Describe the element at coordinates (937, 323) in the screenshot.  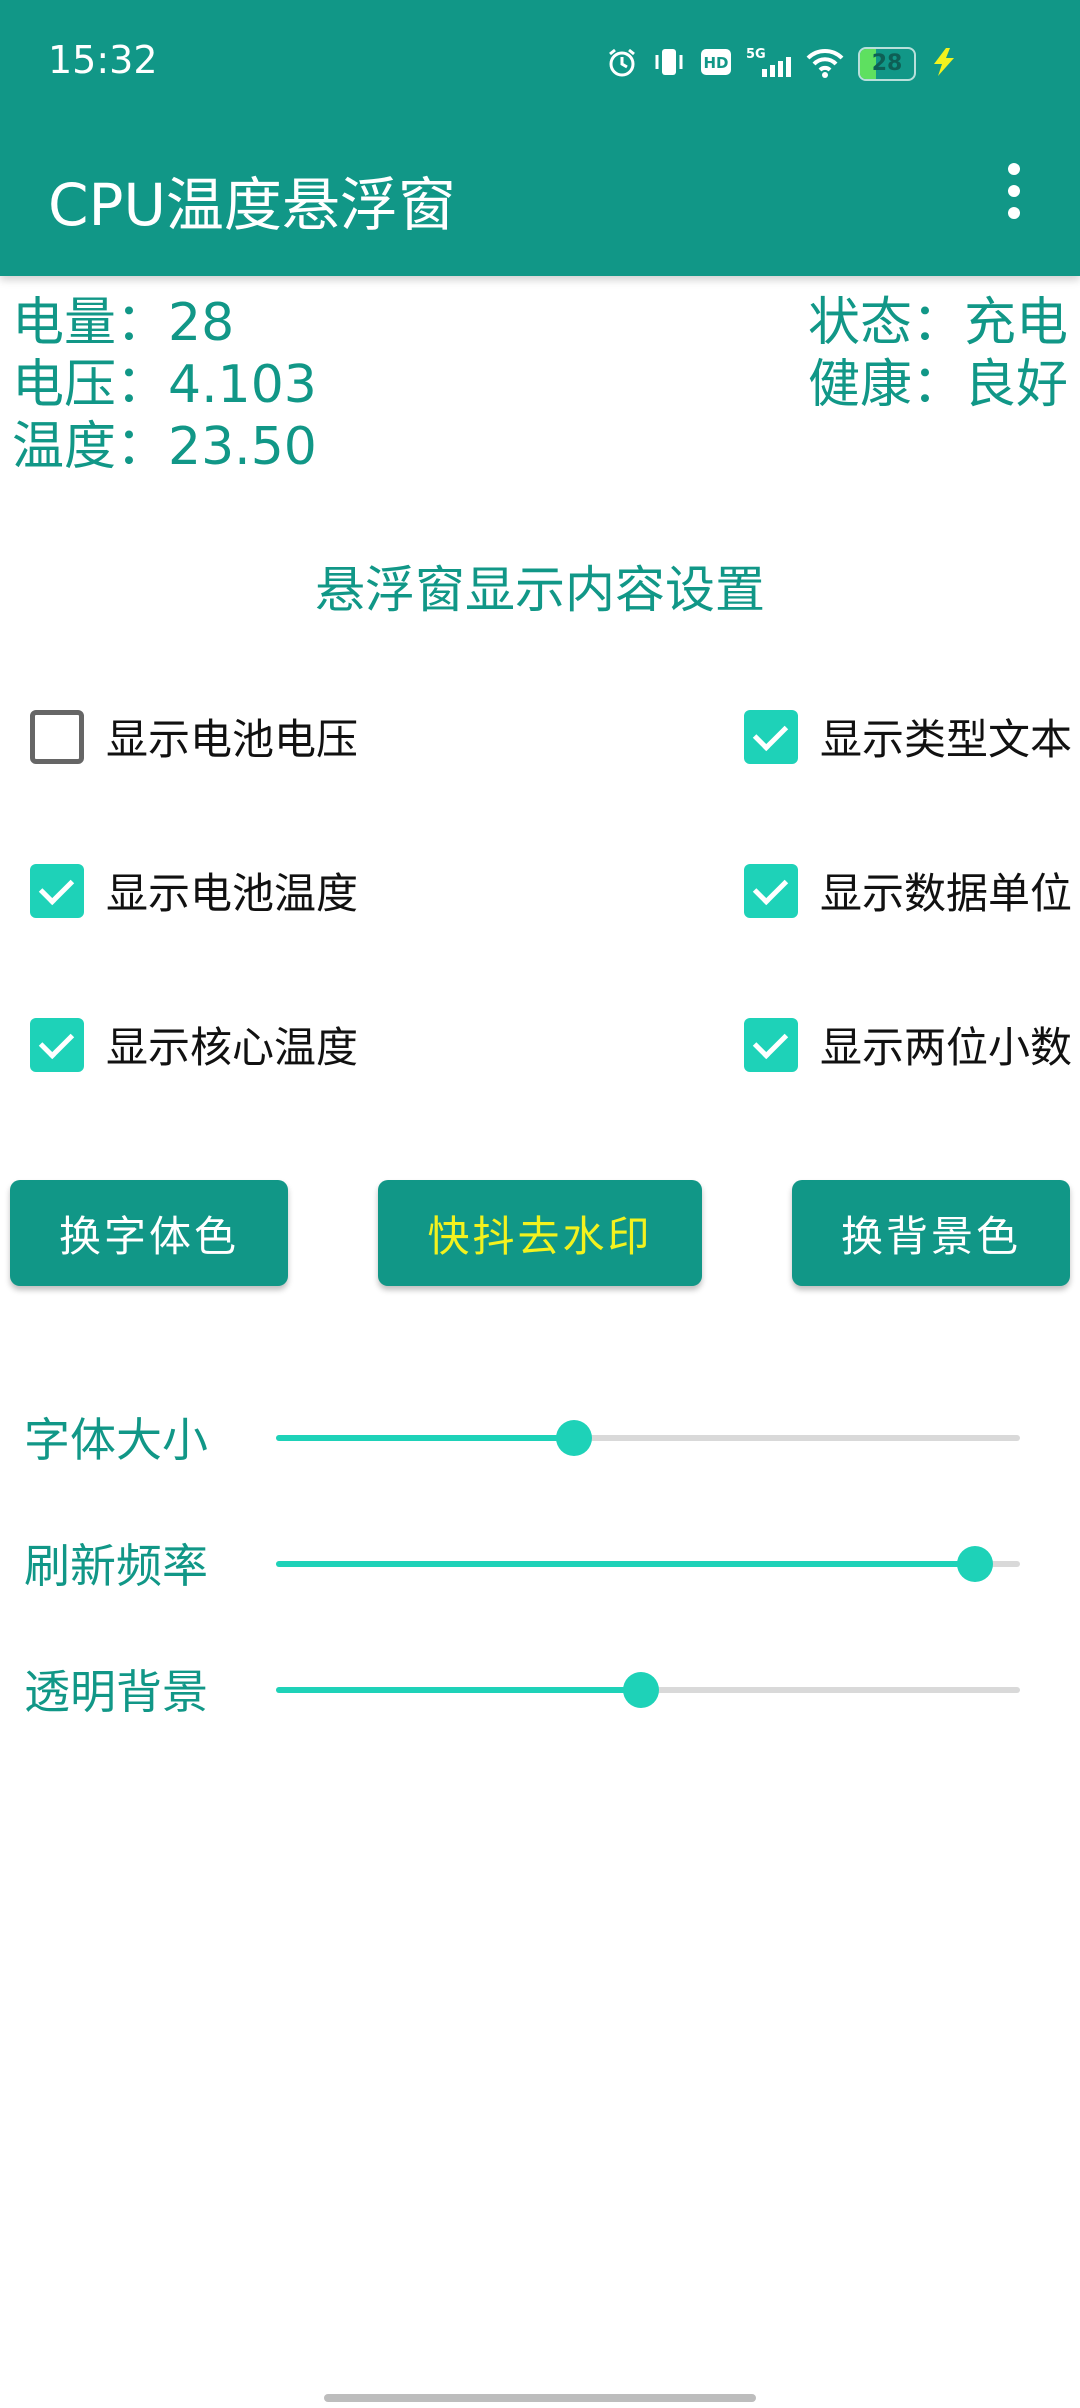
I see `charge-status-row: 状态：充电` at that location.